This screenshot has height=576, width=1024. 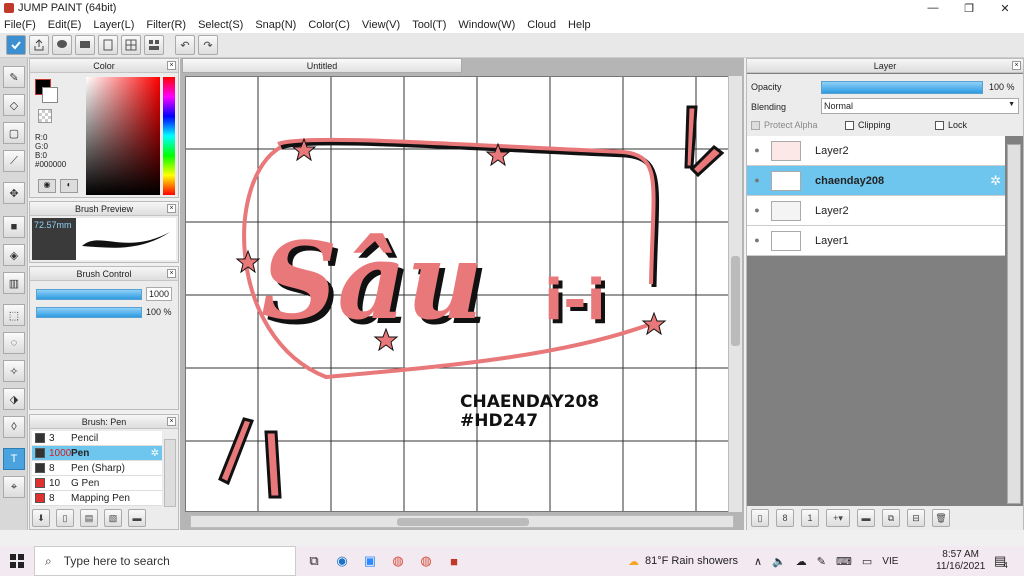 What do you see at coordinates (426, 561) in the screenshot?
I see `chrome-profile-icon: ◍` at bounding box center [426, 561].